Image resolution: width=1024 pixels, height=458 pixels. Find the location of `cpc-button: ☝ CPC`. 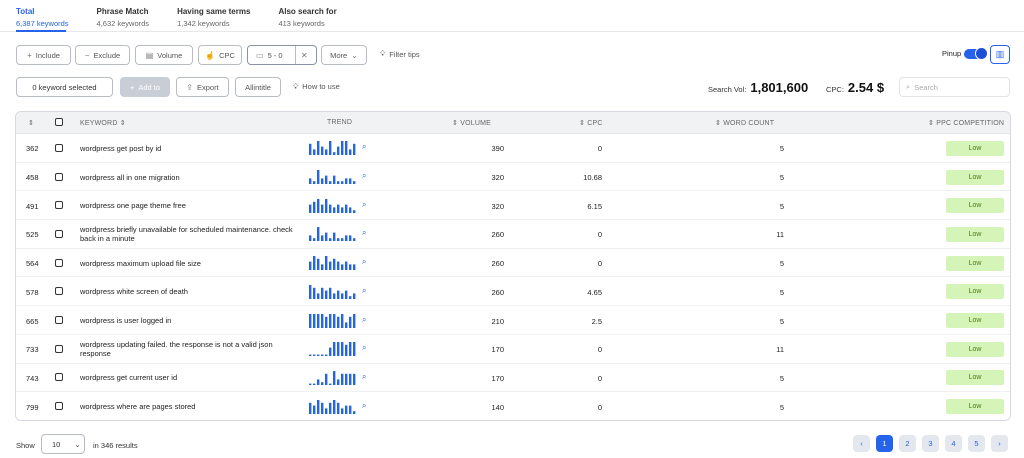

cpc-button: ☝ CPC is located at coordinates (220, 55).